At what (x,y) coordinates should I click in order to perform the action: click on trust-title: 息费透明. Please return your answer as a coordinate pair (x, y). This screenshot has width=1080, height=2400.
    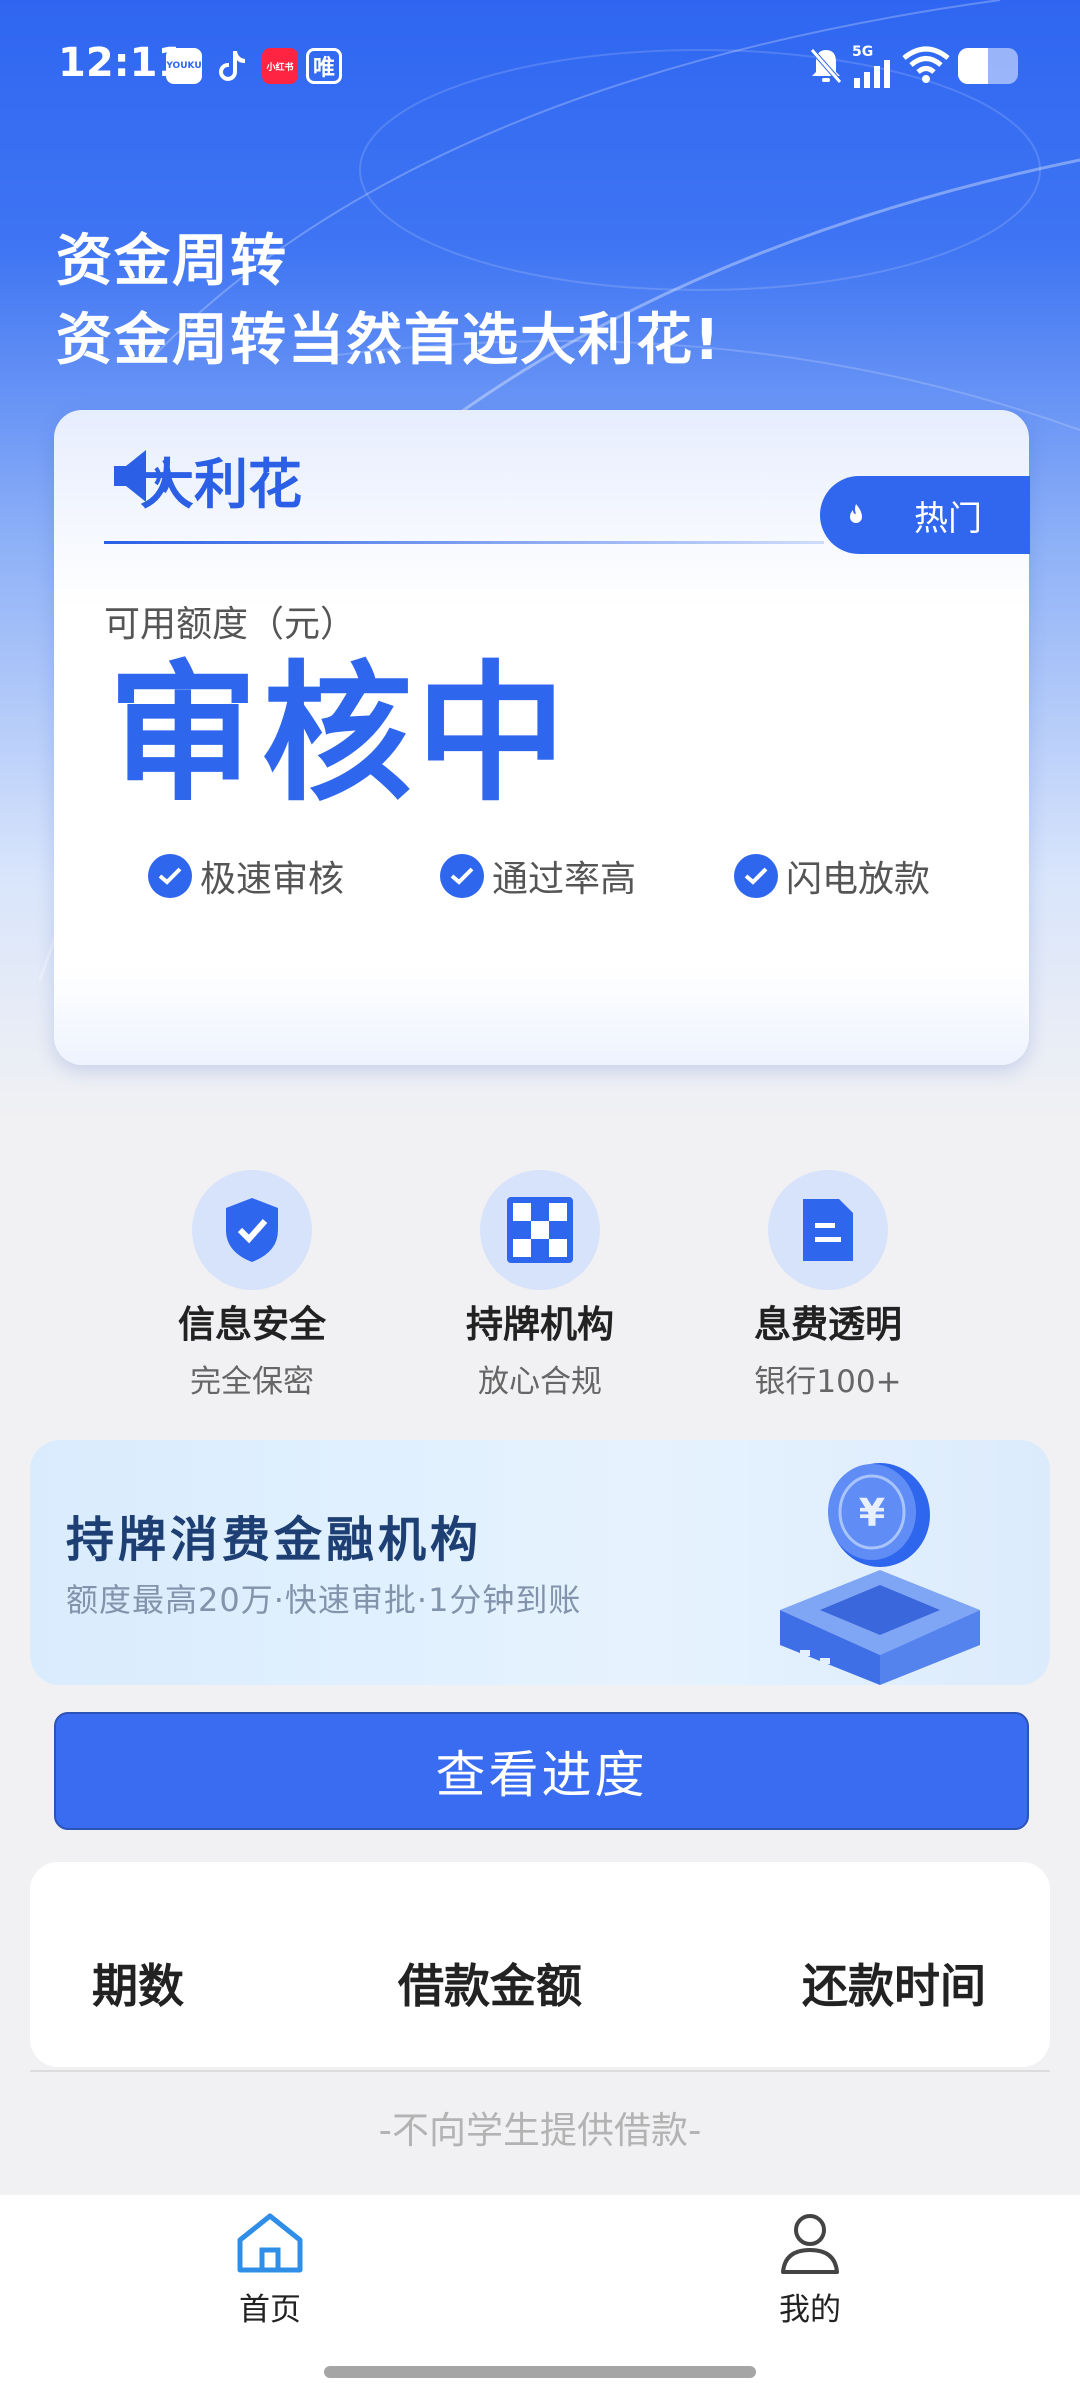
    Looking at the image, I should click on (828, 1324).